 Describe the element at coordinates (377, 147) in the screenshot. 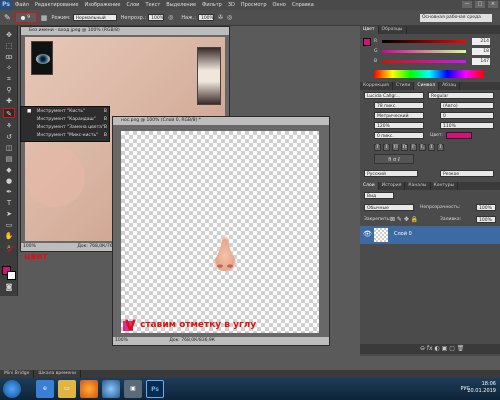

I see `faux-bold-button: T` at that location.